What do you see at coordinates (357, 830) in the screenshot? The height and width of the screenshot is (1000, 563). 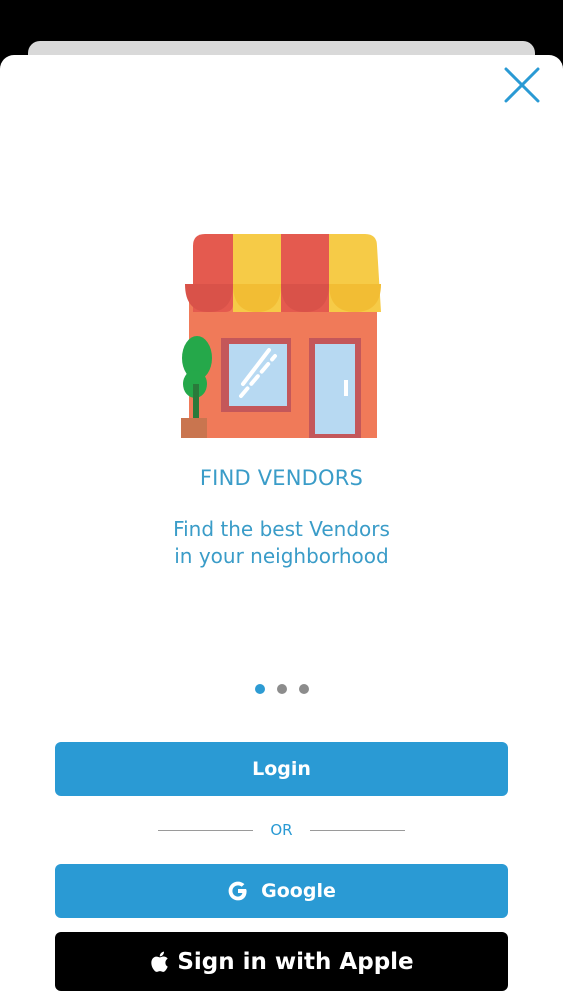 I see `divider-line-right` at bounding box center [357, 830].